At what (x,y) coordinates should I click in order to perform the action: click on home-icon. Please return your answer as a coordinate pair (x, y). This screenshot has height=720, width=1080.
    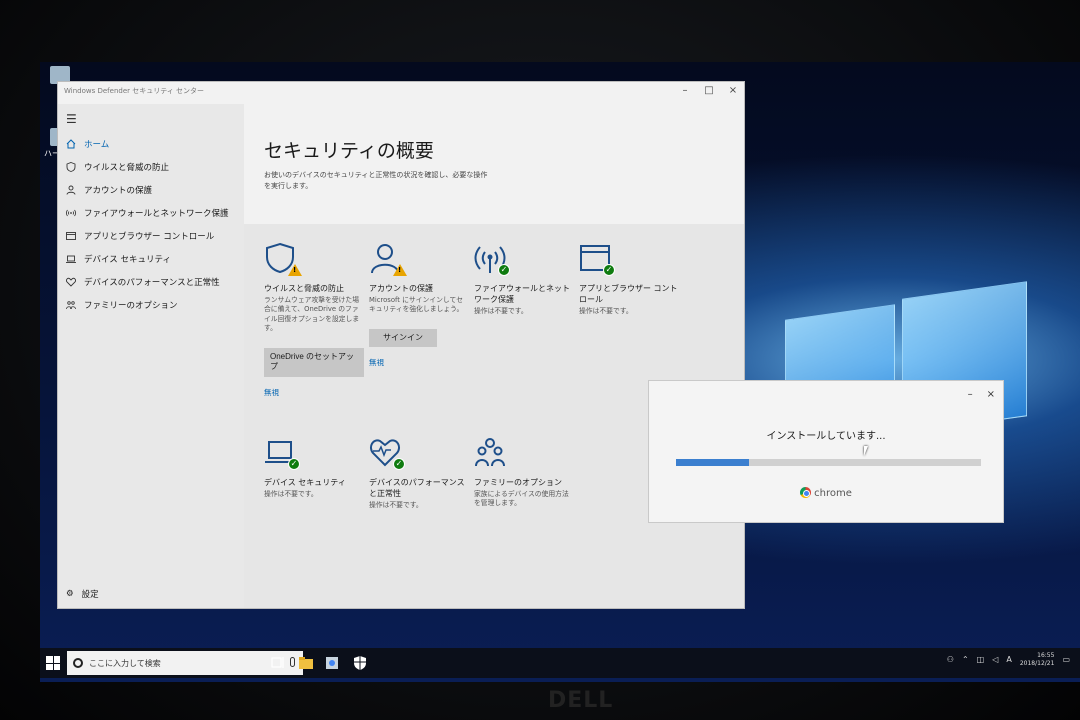
    Looking at the image, I should click on (71, 144).